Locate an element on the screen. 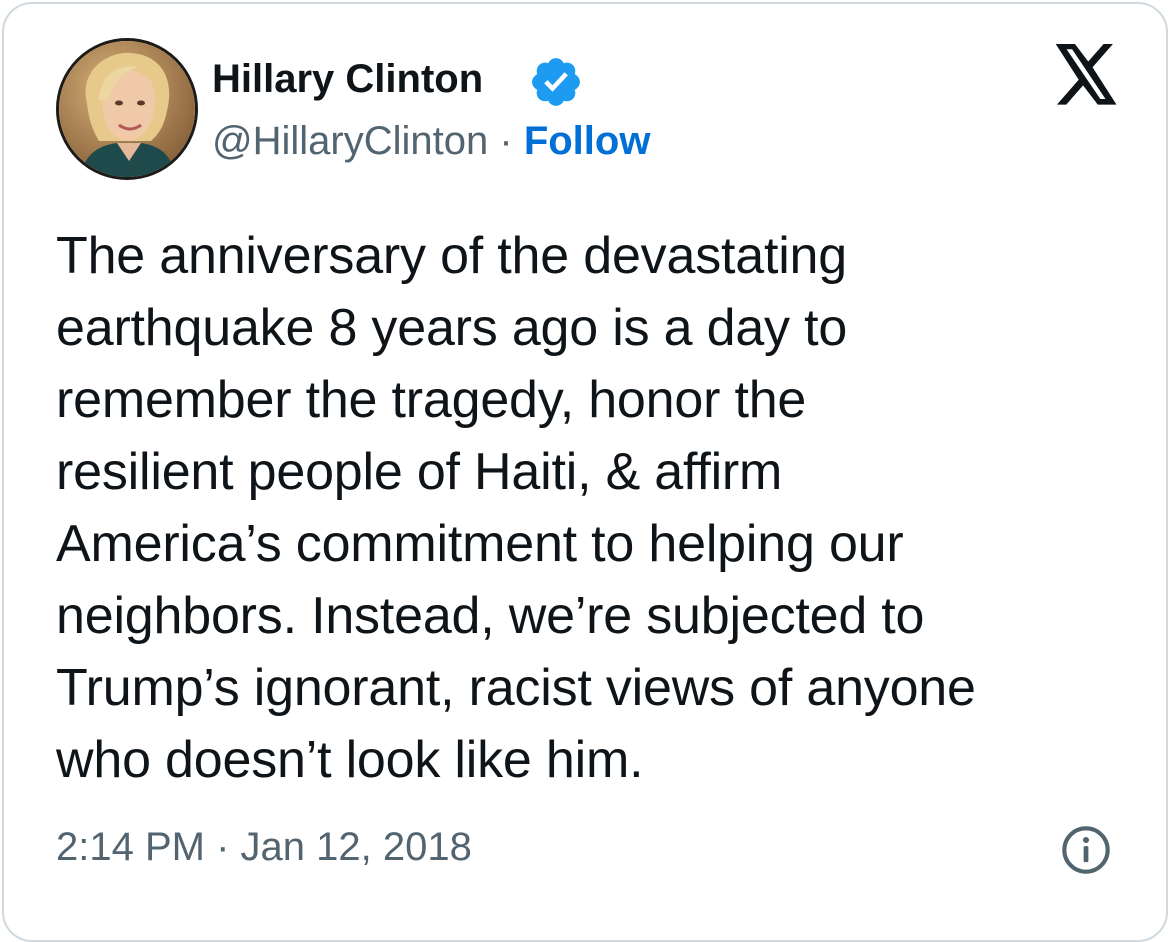 This screenshot has width=1170, height=942. x-logo-icon is located at coordinates (1086, 75).